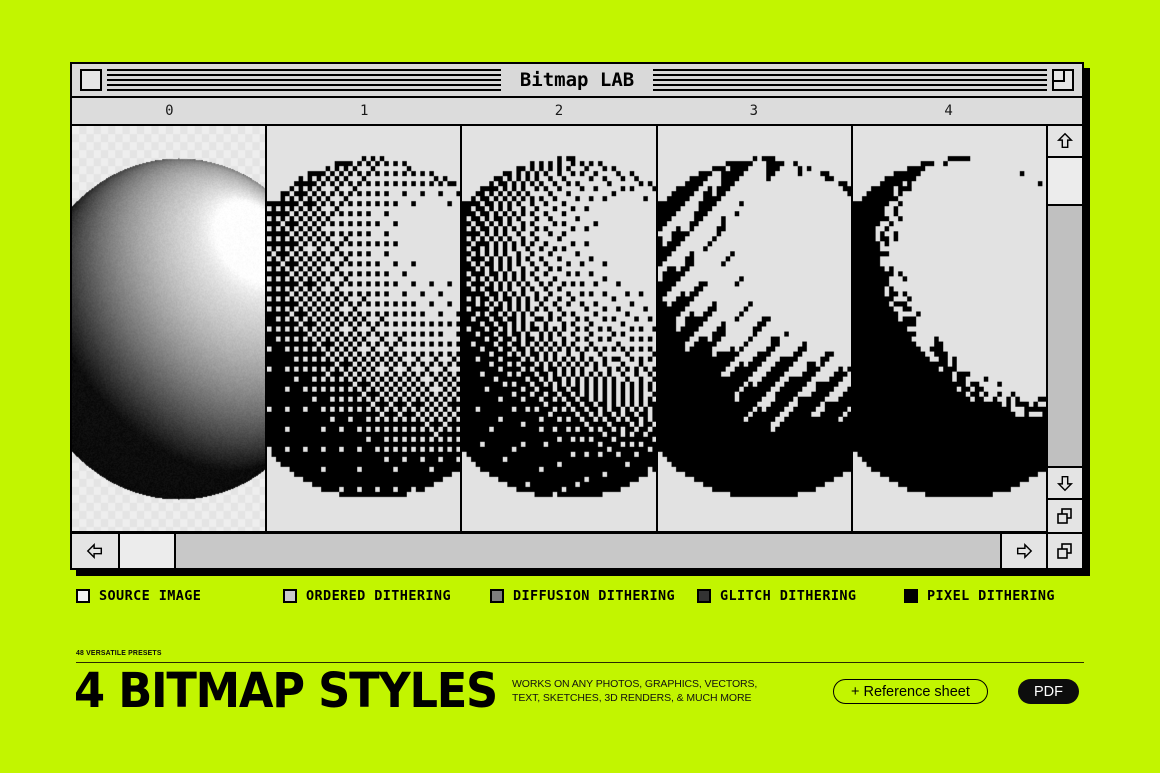 The width and height of the screenshot is (1160, 773). What do you see at coordinates (150, 596) in the screenshot?
I see `legend-label: SOURCE IMAGE` at bounding box center [150, 596].